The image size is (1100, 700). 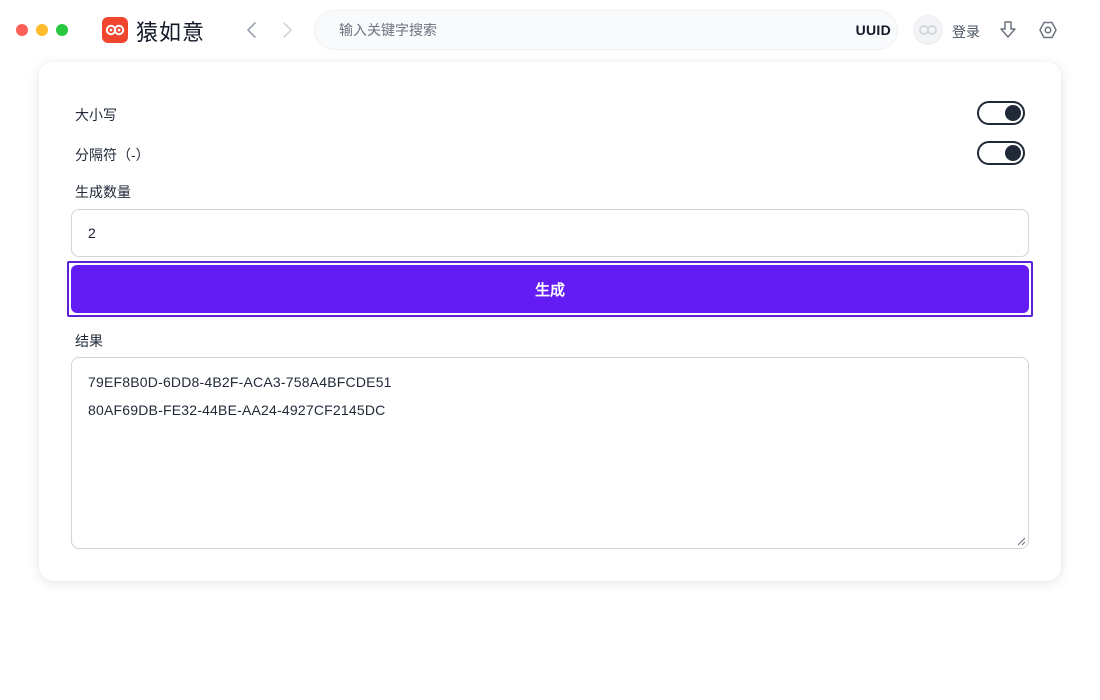 I want to click on user-avatar, so click(x=928, y=30).